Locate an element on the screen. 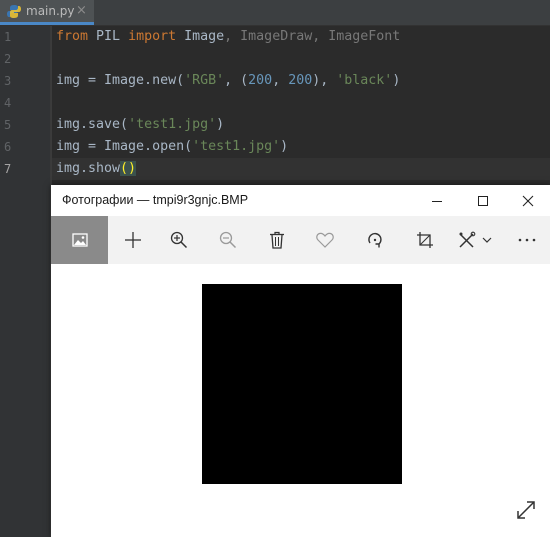 This screenshot has width=550, height=537. zoom-out-button is located at coordinates (228, 240).